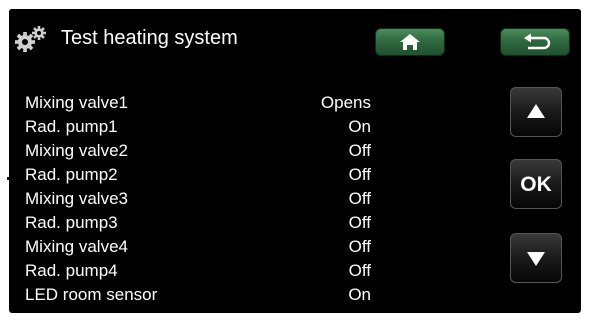 The height and width of the screenshot is (322, 590). Describe the element at coordinates (71, 174) in the screenshot. I see `item-label: Rad. pump2` at that location.